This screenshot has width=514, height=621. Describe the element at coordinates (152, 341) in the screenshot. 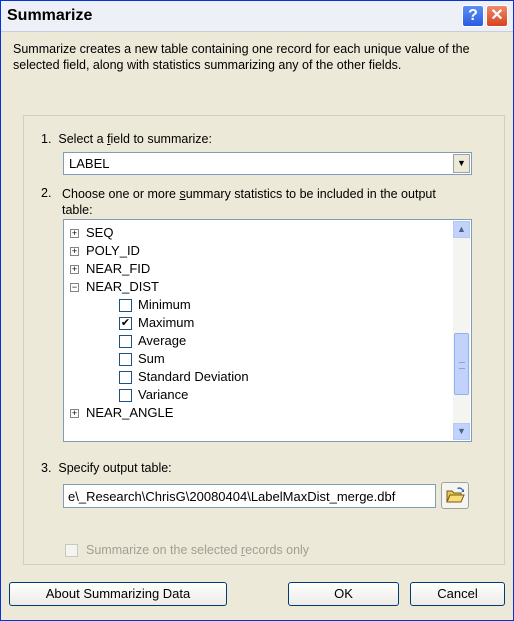

I see `stat-item-average: Average` at that location.